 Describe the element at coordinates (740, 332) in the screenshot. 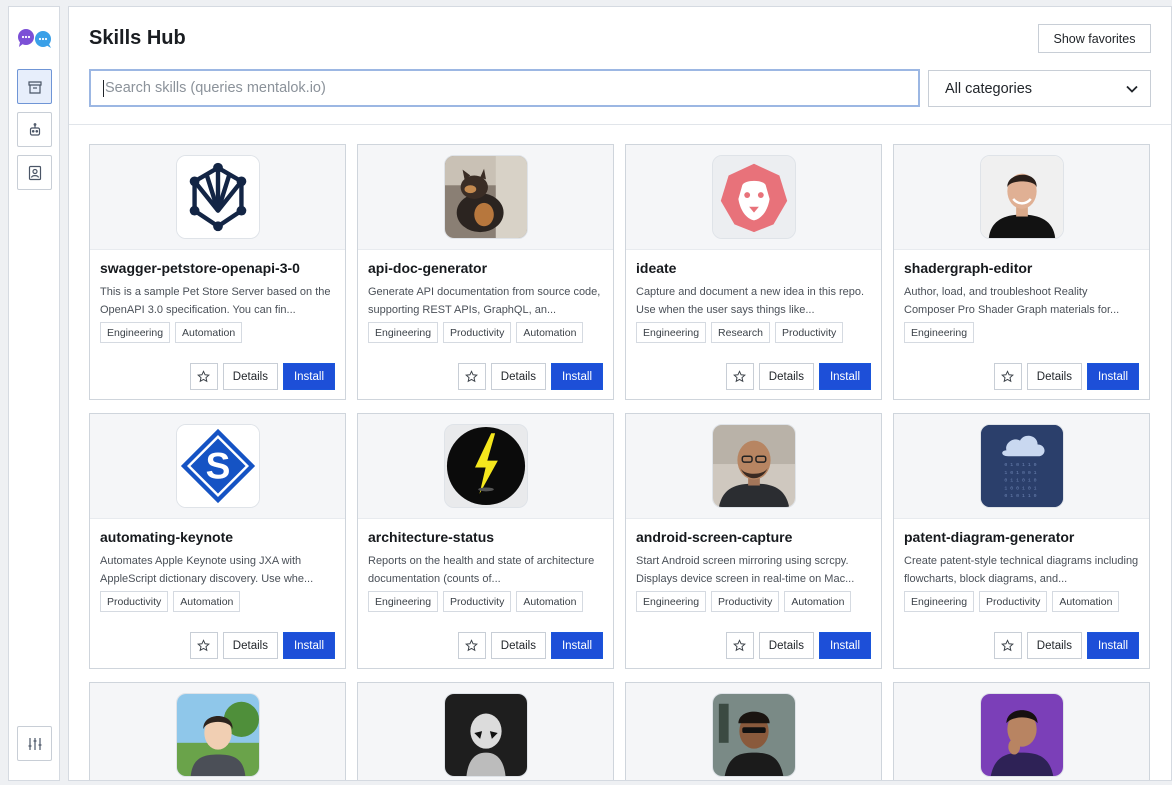

I see `skill-tag: Research` at that location.